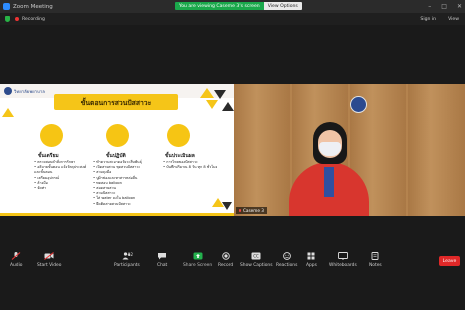 Image resolution: width=465 pixels, height=310 pixels. I want to click on sign-in-link: Sign in, so click(428, 19).